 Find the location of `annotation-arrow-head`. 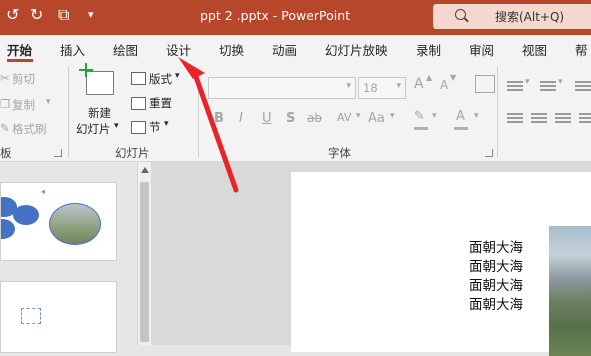

annotation-arrow-head is located at coordinates (191, 68).